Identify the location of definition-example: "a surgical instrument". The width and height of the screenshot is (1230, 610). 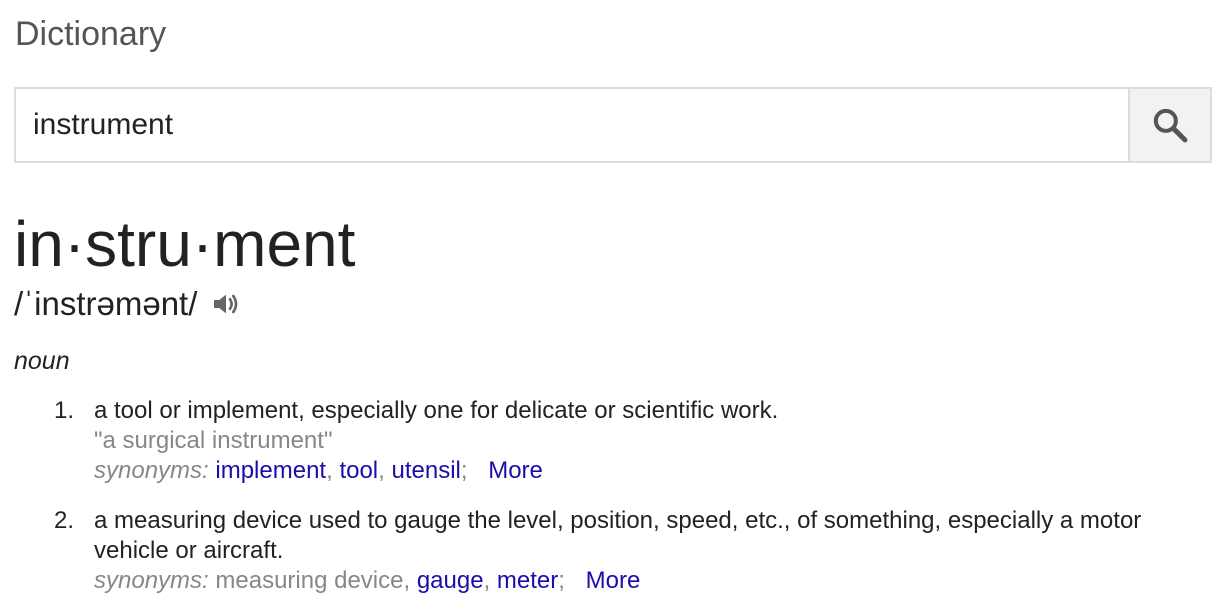
(213, 440).